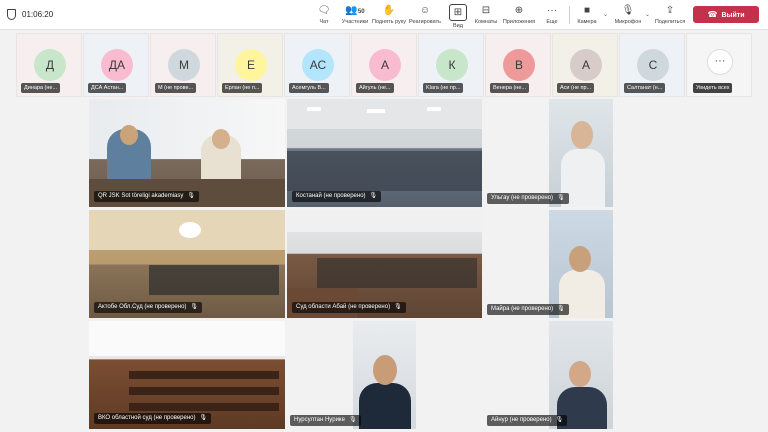 The width and height of the screenshot is (768, 432). I want to click on participant-name: ВКО областной суд (не проверено) 🎙, so click(153, 418).